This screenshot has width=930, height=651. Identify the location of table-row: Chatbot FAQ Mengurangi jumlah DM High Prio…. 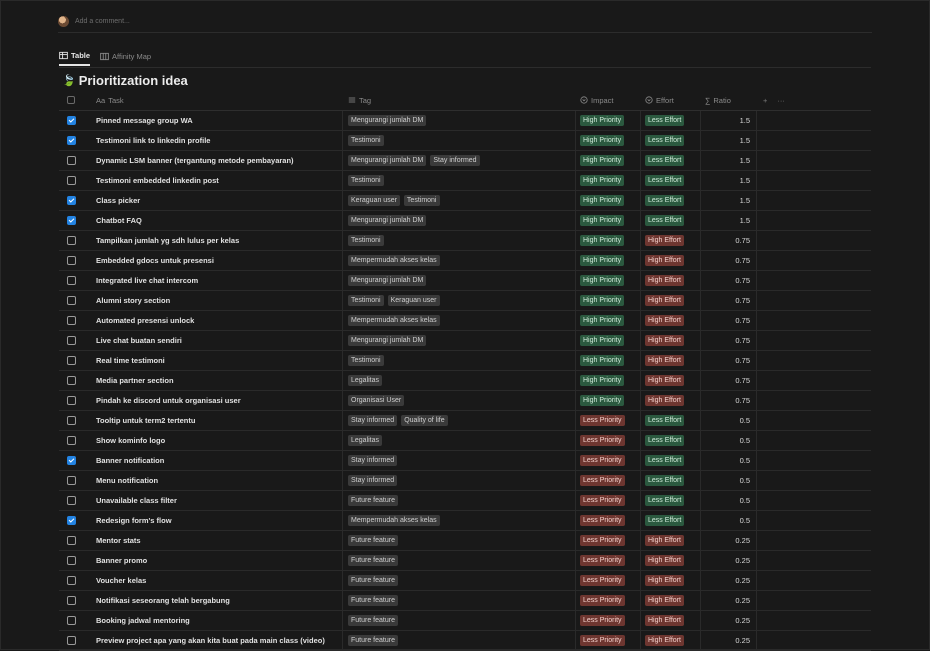
(465, 221).